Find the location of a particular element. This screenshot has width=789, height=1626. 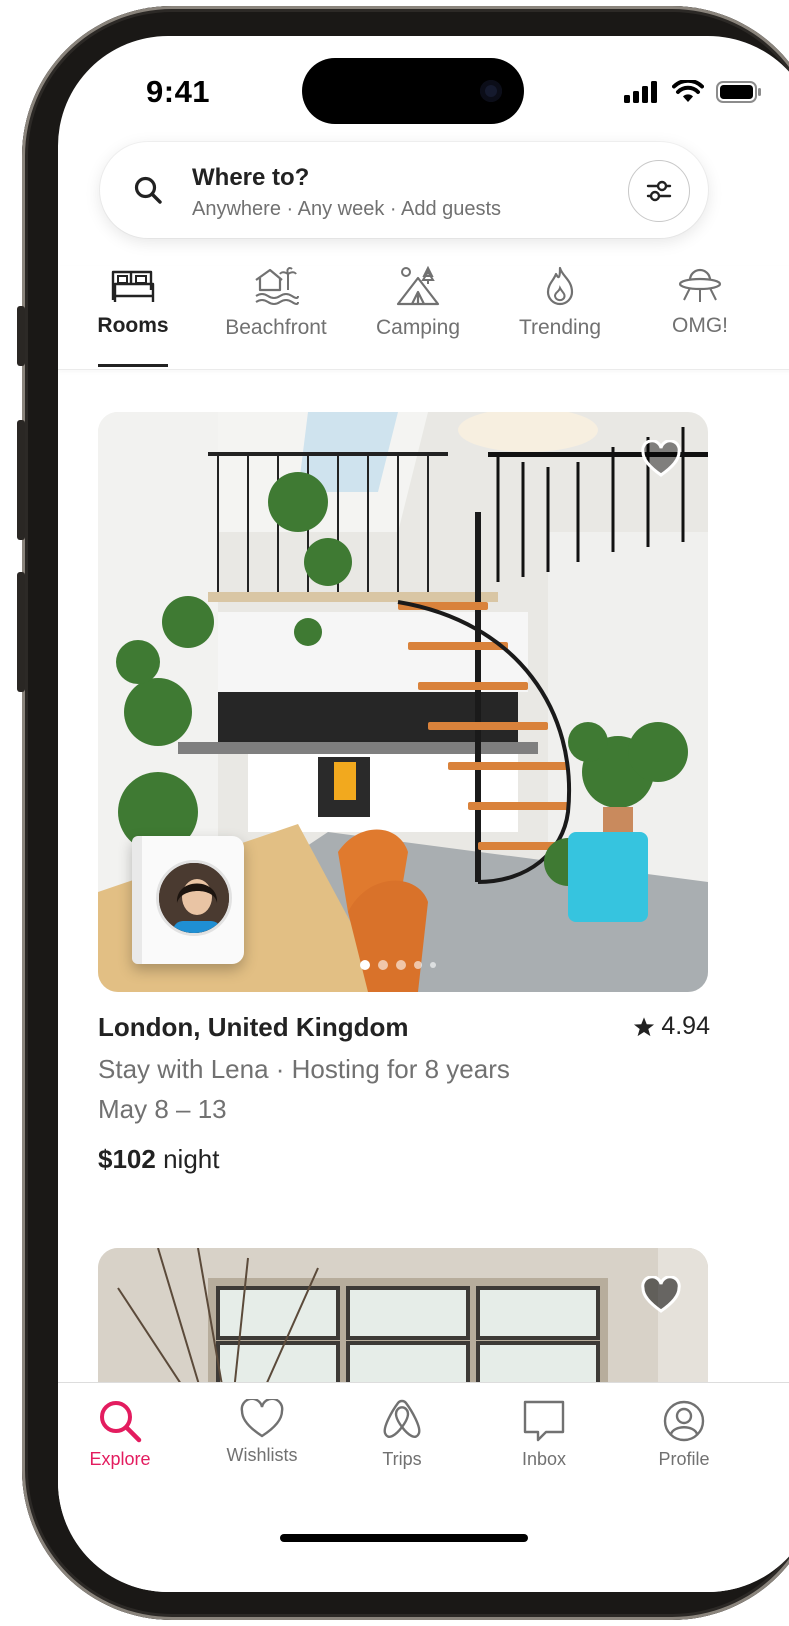

filter-icon is located at coordinates (659, 191).